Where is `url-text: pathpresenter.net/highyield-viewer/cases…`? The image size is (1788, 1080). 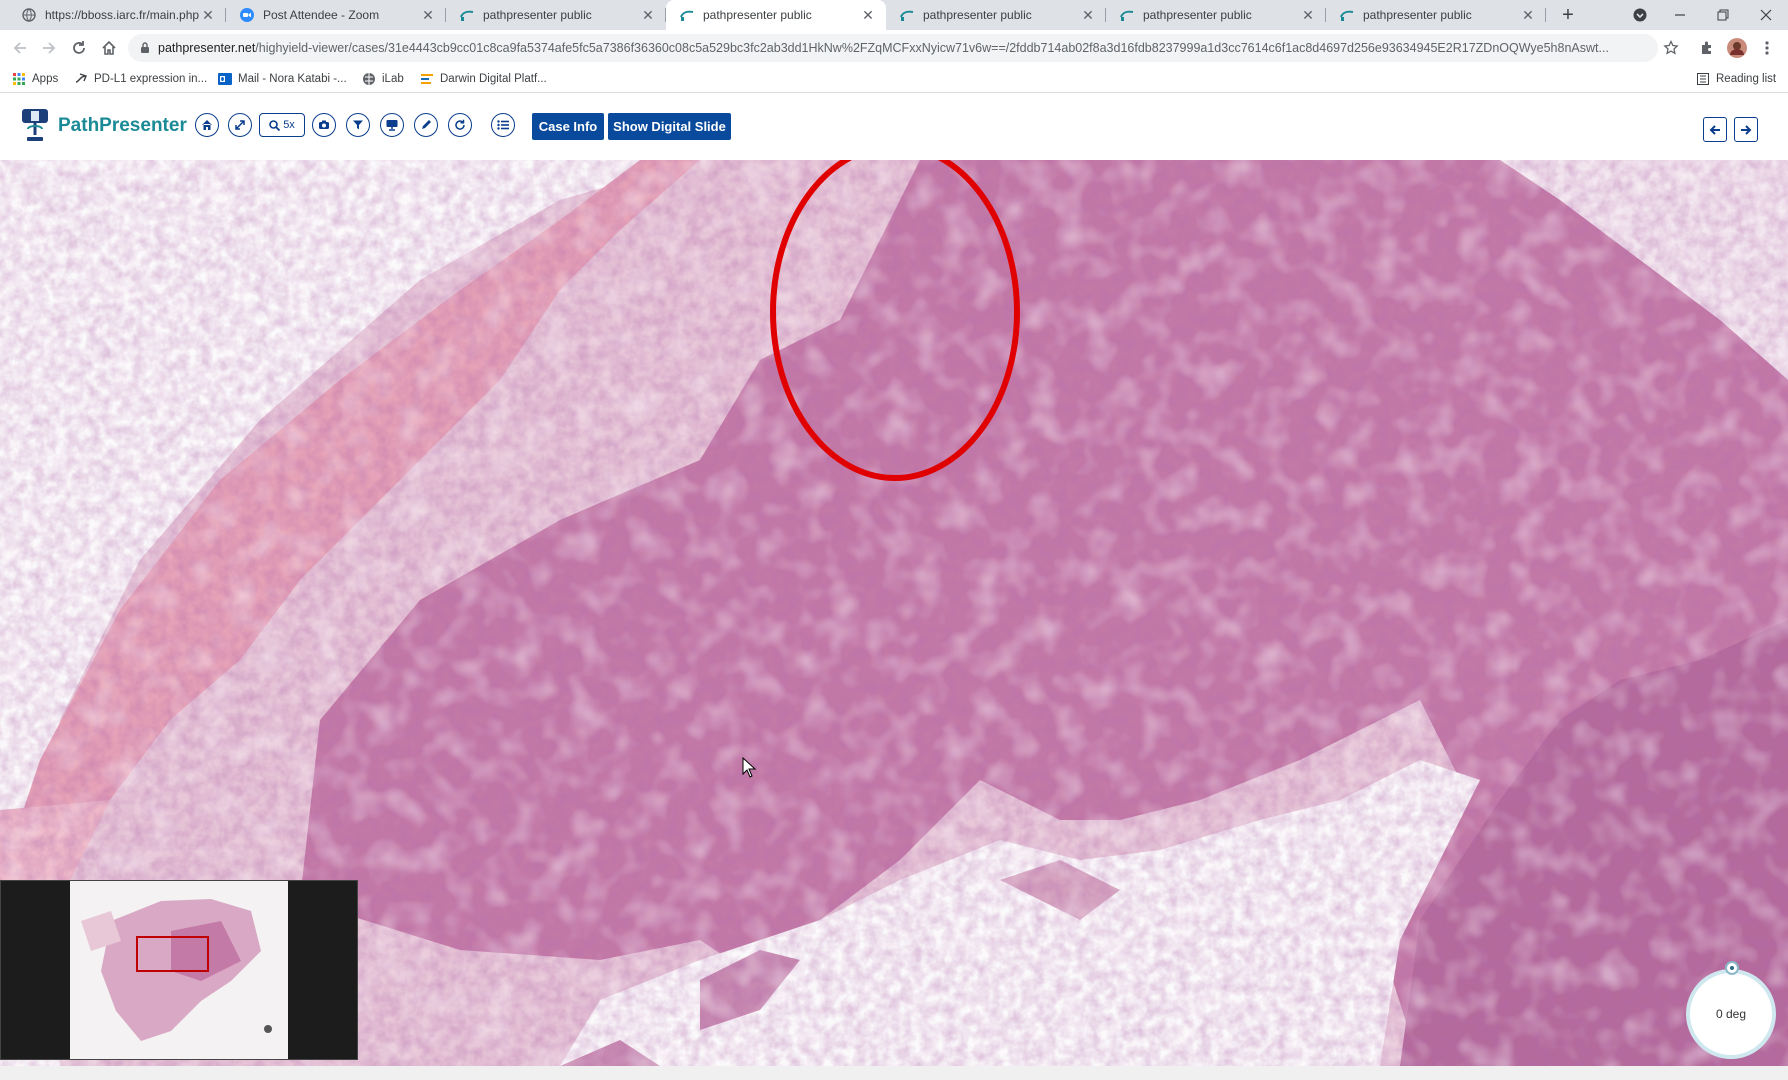
url-text: pathpresenter.net/highyield-viewer/cases… is located at coordinates (898, 48).